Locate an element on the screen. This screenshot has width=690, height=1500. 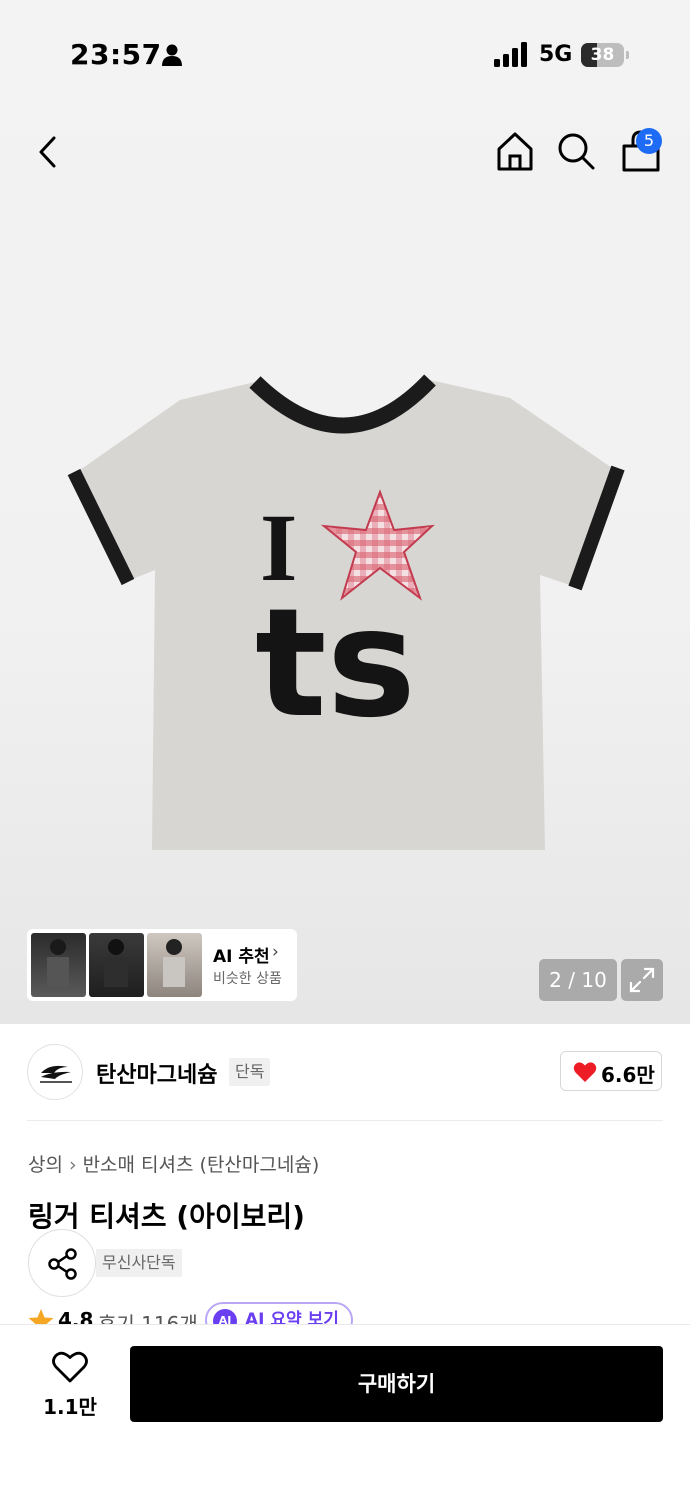
rating-row: 4.8 후기 116개 AI AI 요약 보기 is located at coordinates (348, 1312).